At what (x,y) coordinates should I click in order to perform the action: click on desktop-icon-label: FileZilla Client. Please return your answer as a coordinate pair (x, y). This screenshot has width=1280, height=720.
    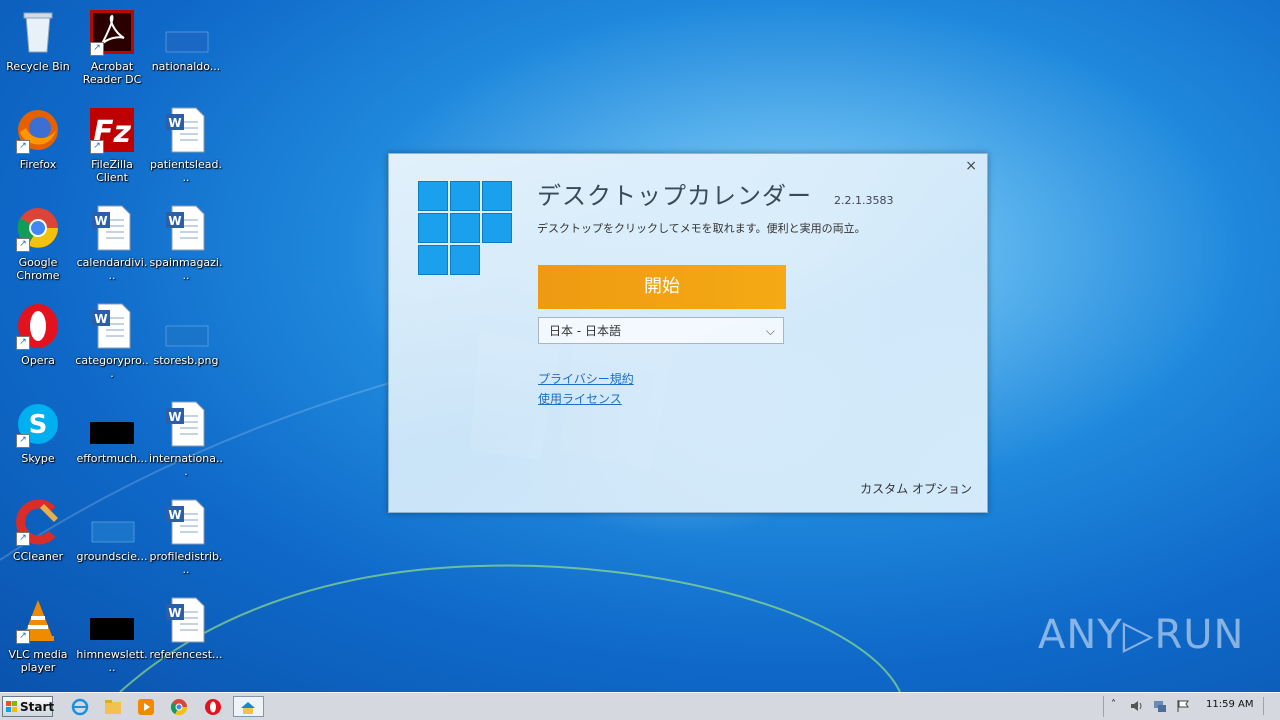
    Looking at the image, I should click on (112, 171).